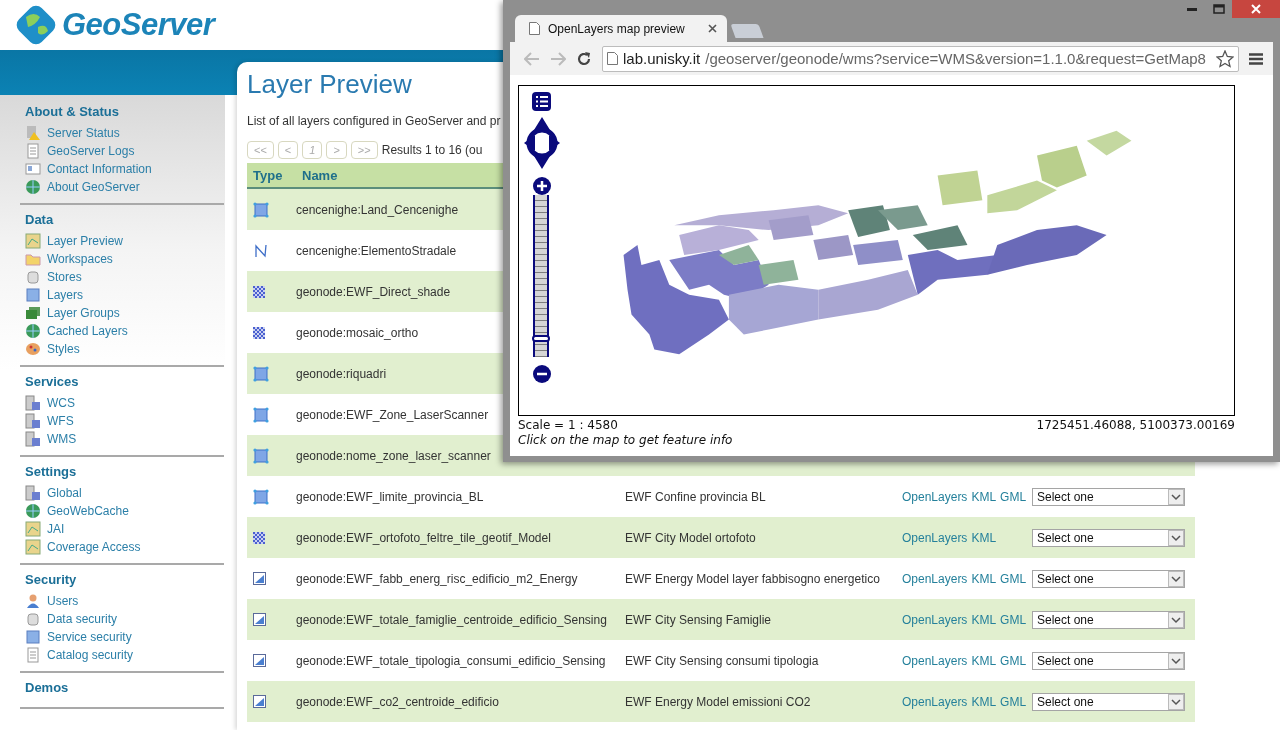 This screenshot has height=730, width=1280. What do you see at coordinates (124, 277) in the screenshot?
I see `sidebar-link: Stores` at bounding box center [124, 277].